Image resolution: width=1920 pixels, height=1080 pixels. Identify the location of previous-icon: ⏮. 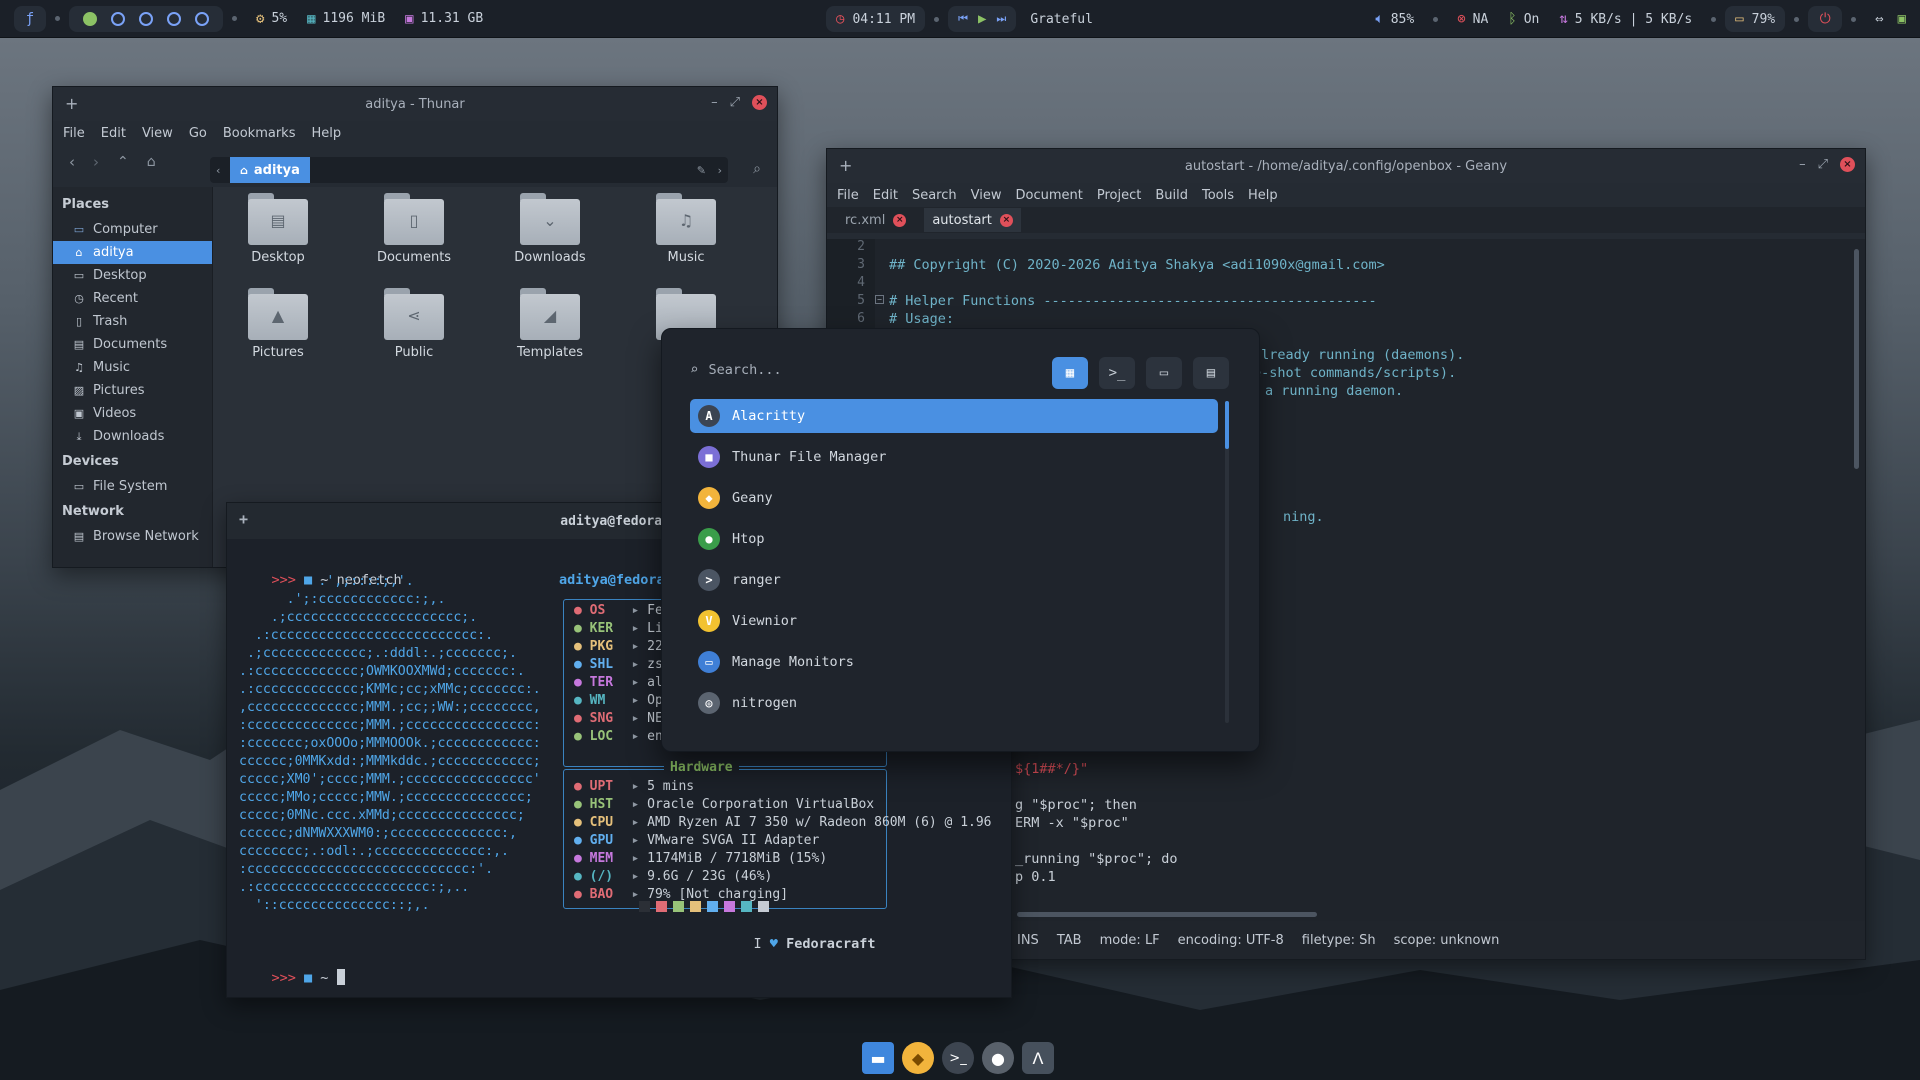
(963, 19).